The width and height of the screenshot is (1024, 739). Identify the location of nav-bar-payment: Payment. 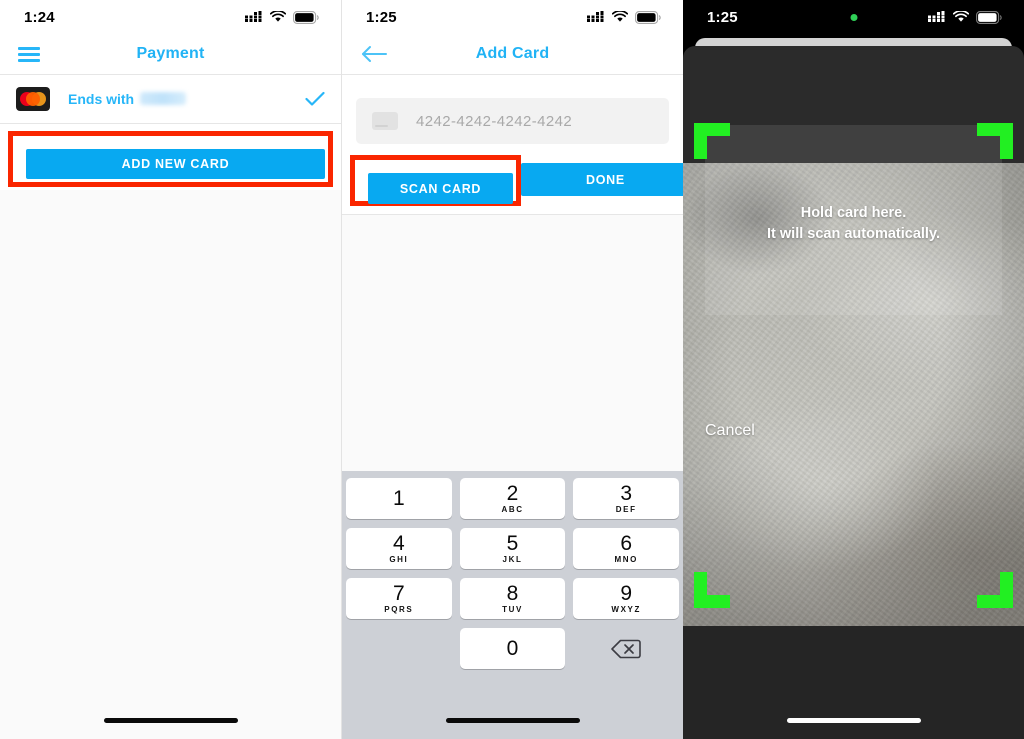
(170, 54).